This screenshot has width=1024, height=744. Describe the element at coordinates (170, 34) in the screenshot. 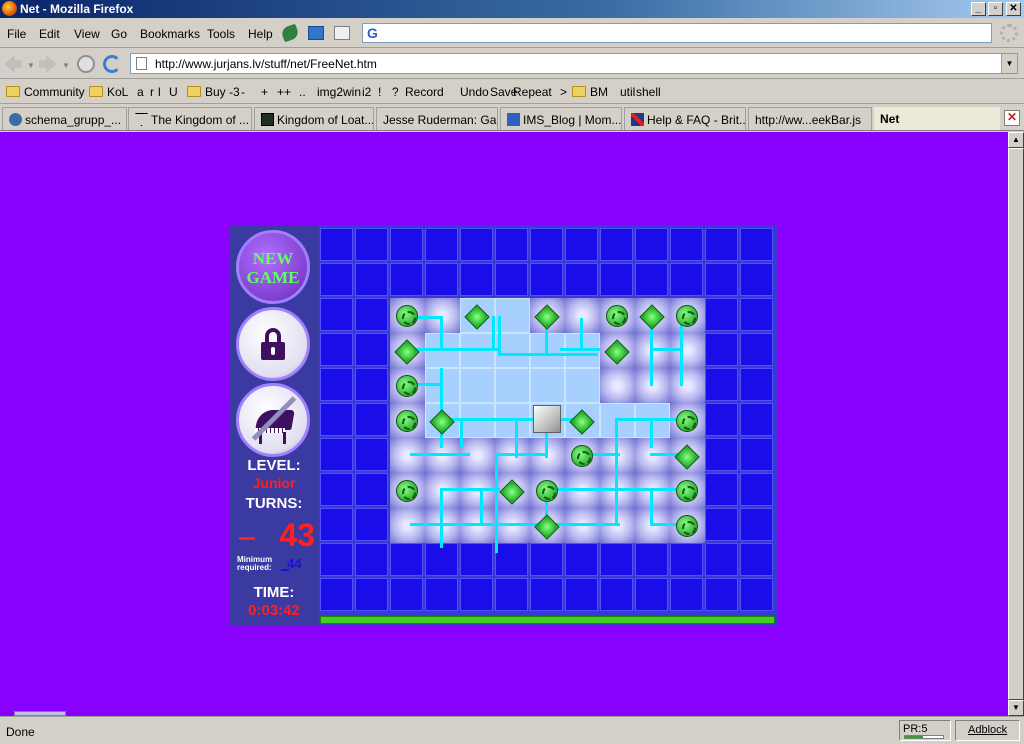

I see `menu-bookmarks: Bookmarks` at that location.